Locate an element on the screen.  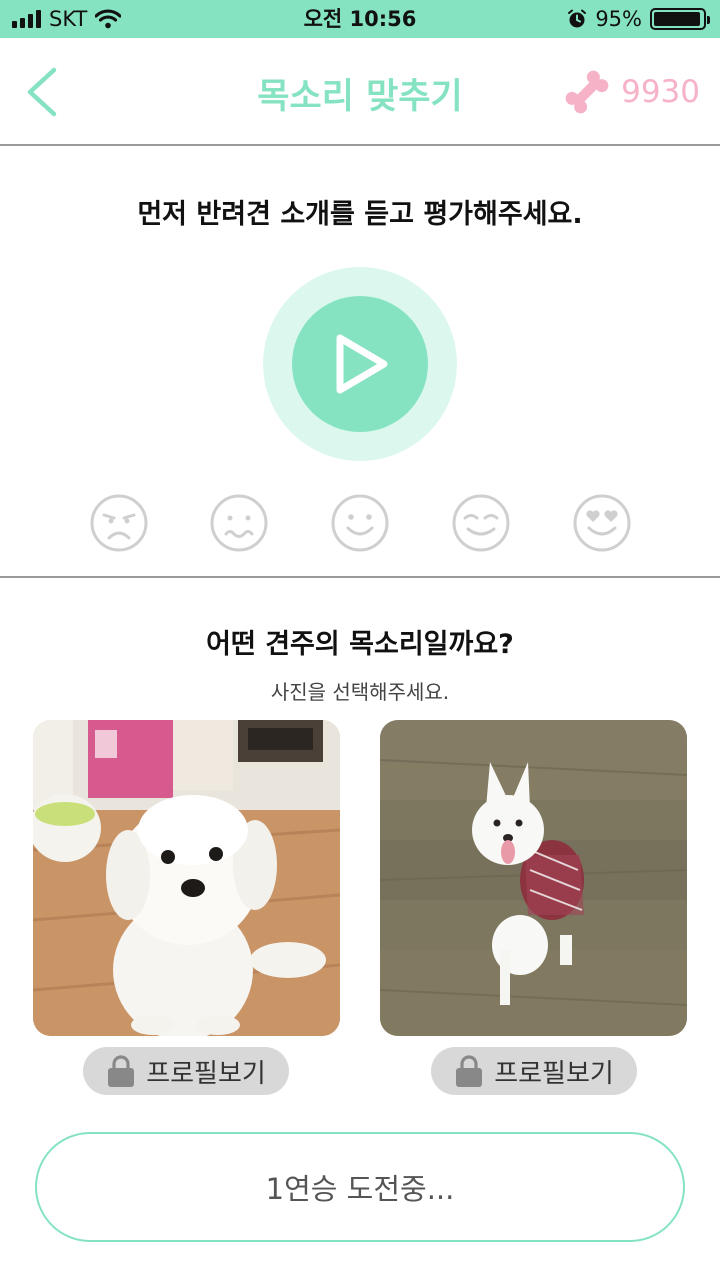
sad-face-icon is located at coordinates (119, 523).